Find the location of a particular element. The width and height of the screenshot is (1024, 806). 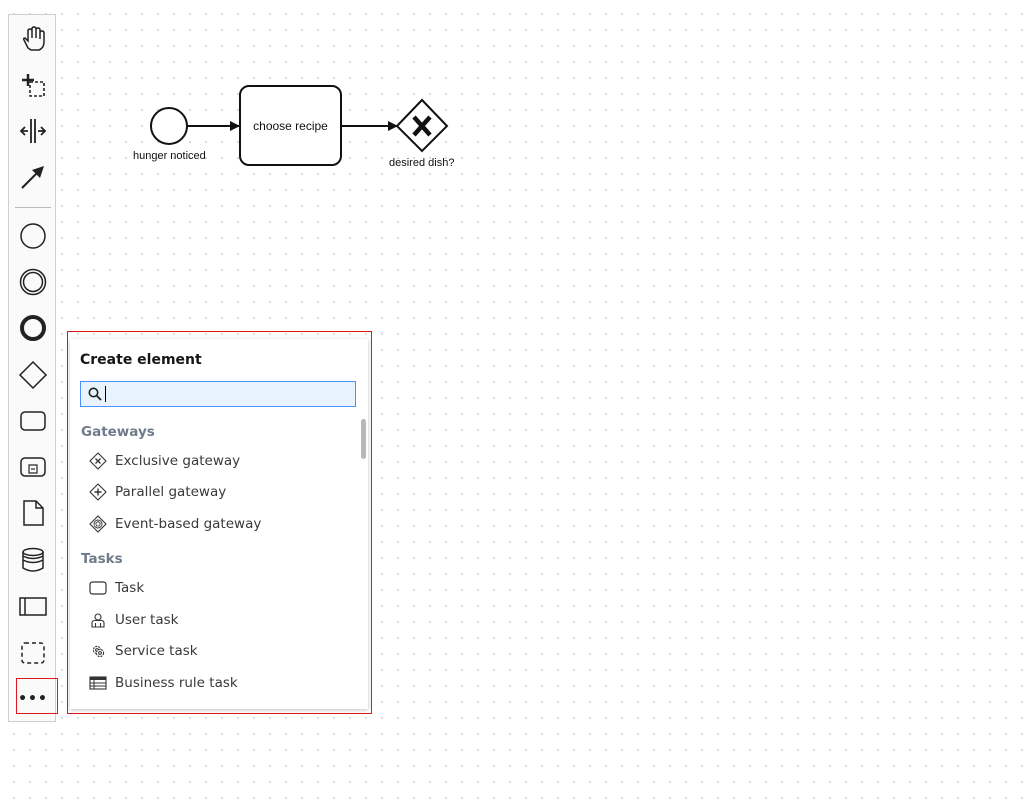

lasso-tool is located at coordinates (33, 85).